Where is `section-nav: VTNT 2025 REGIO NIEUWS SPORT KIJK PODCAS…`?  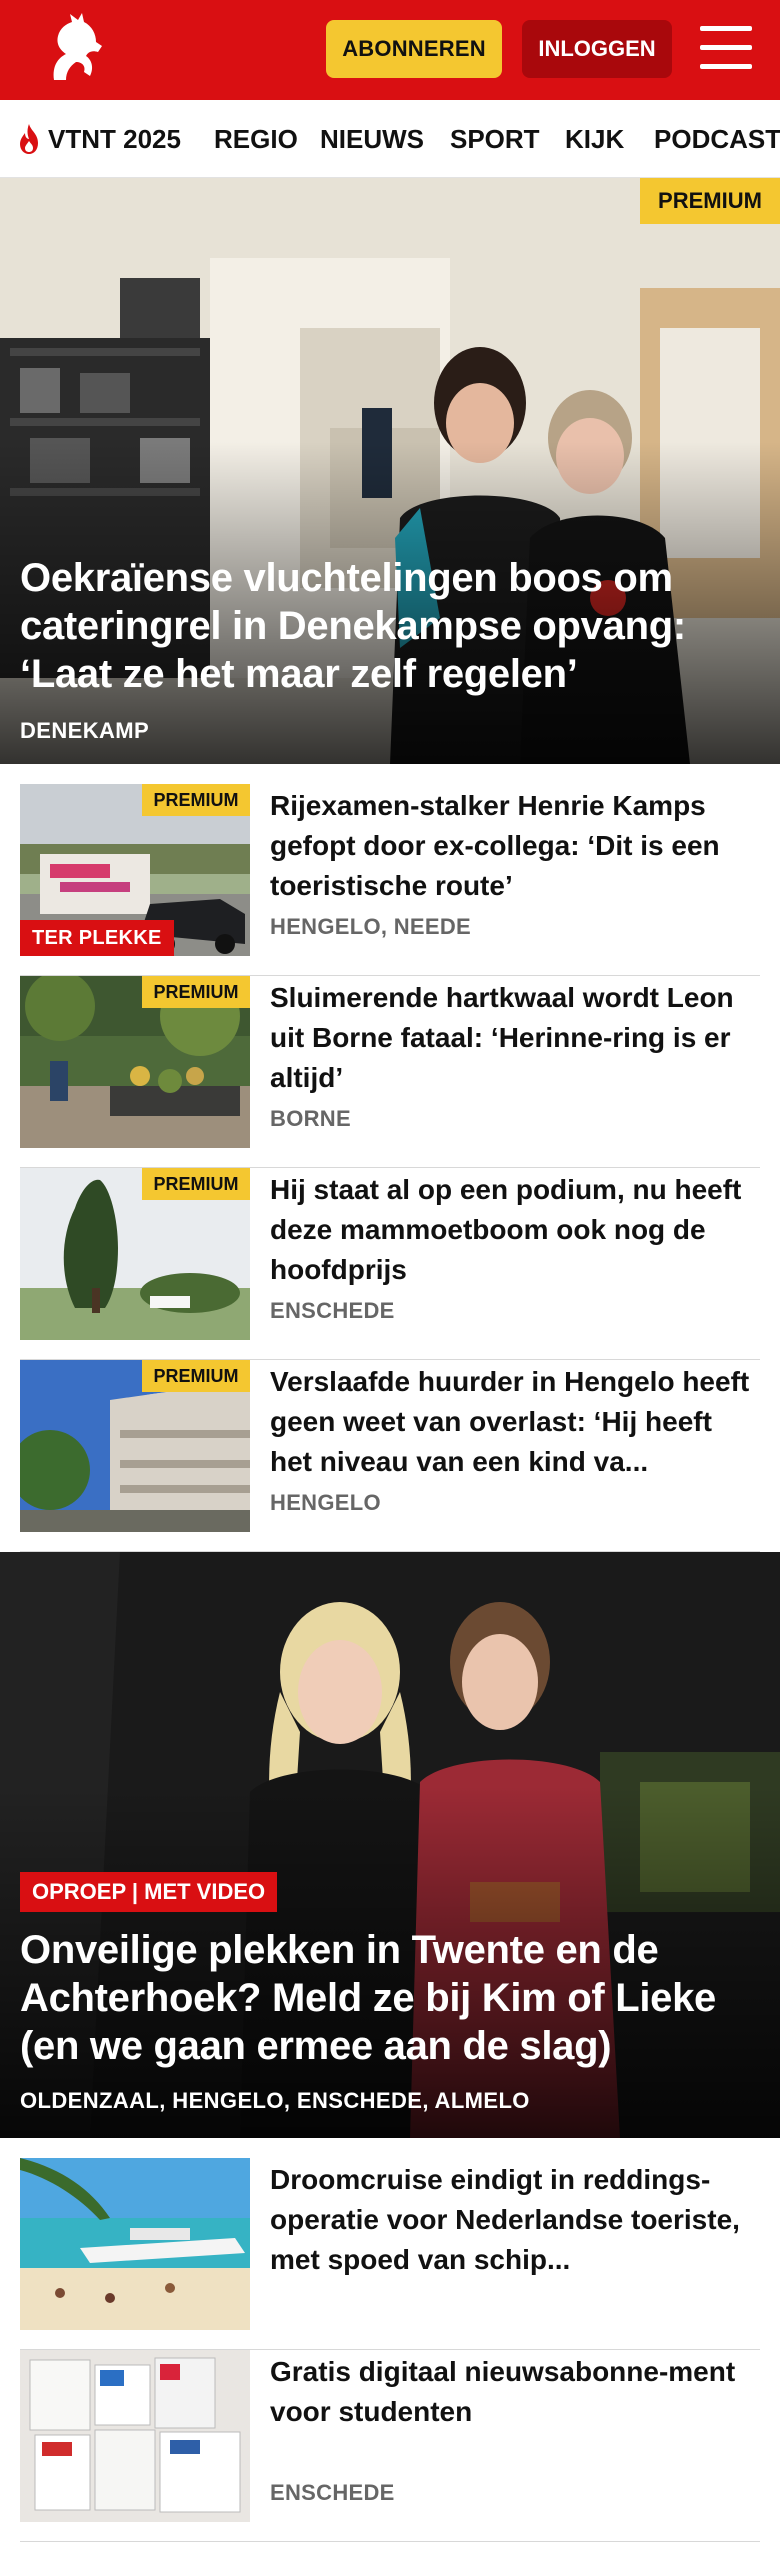
section-nav: VTNT 2025 REGIO NIEUWS SPORT KIJK PODCAS… is located at coordinates (390, 139).